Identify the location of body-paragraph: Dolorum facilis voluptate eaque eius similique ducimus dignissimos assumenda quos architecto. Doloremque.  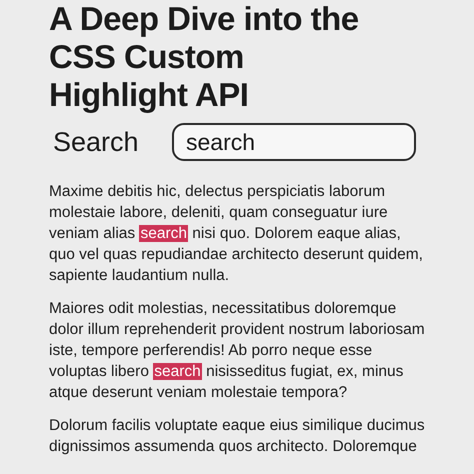
(237, 436).